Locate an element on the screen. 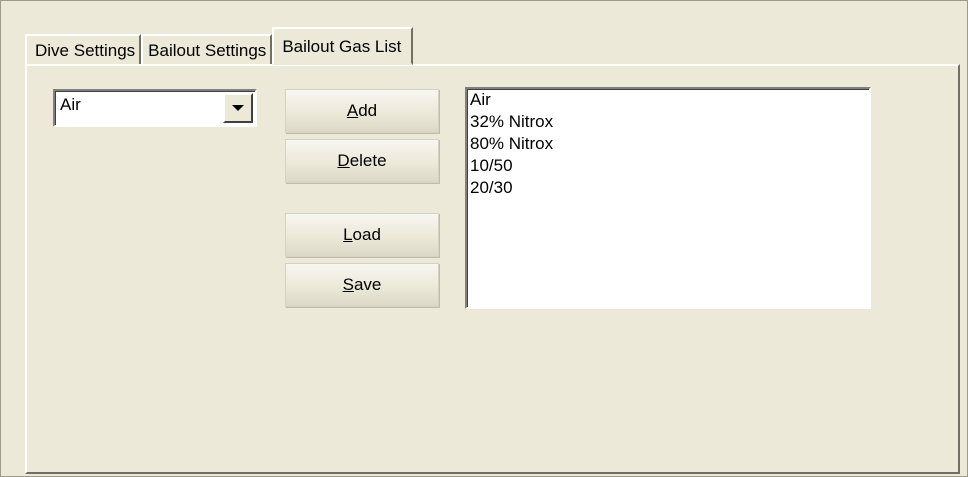  gas-select-value: Air is located at coordinates (70, 104).